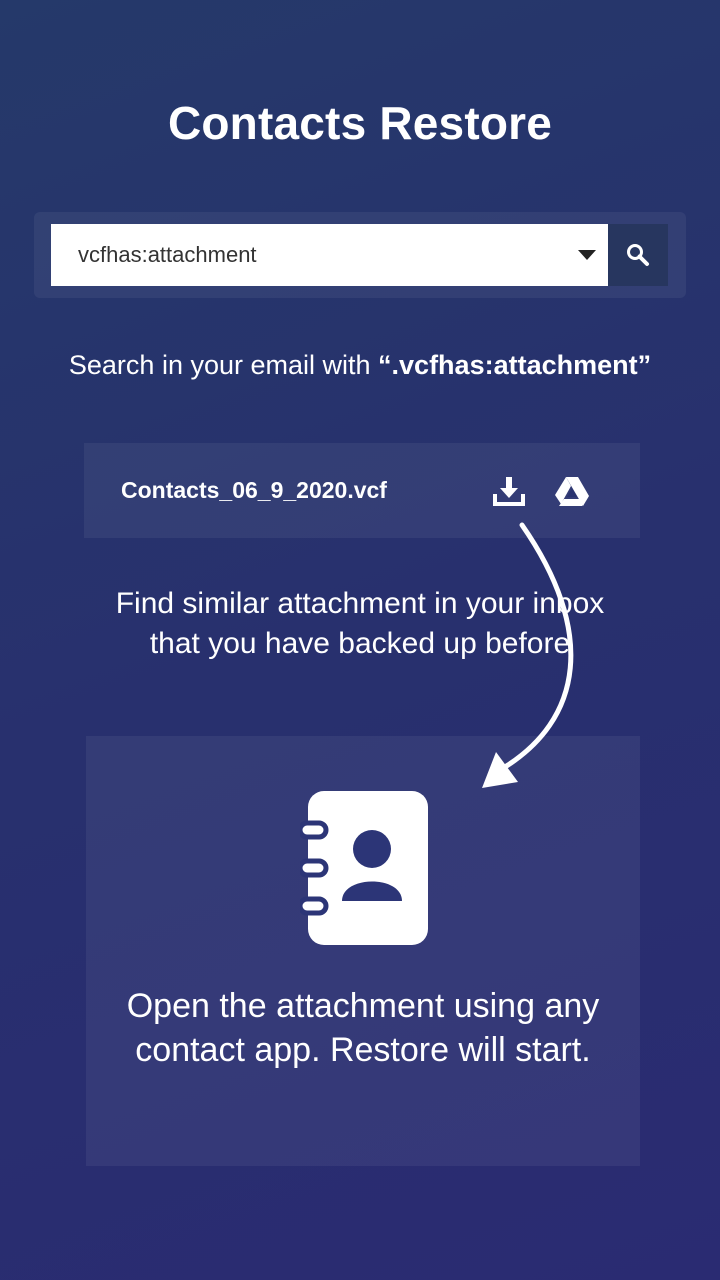  I want to click on search-input-value: vcfhas:attachment, so click(167, 255).